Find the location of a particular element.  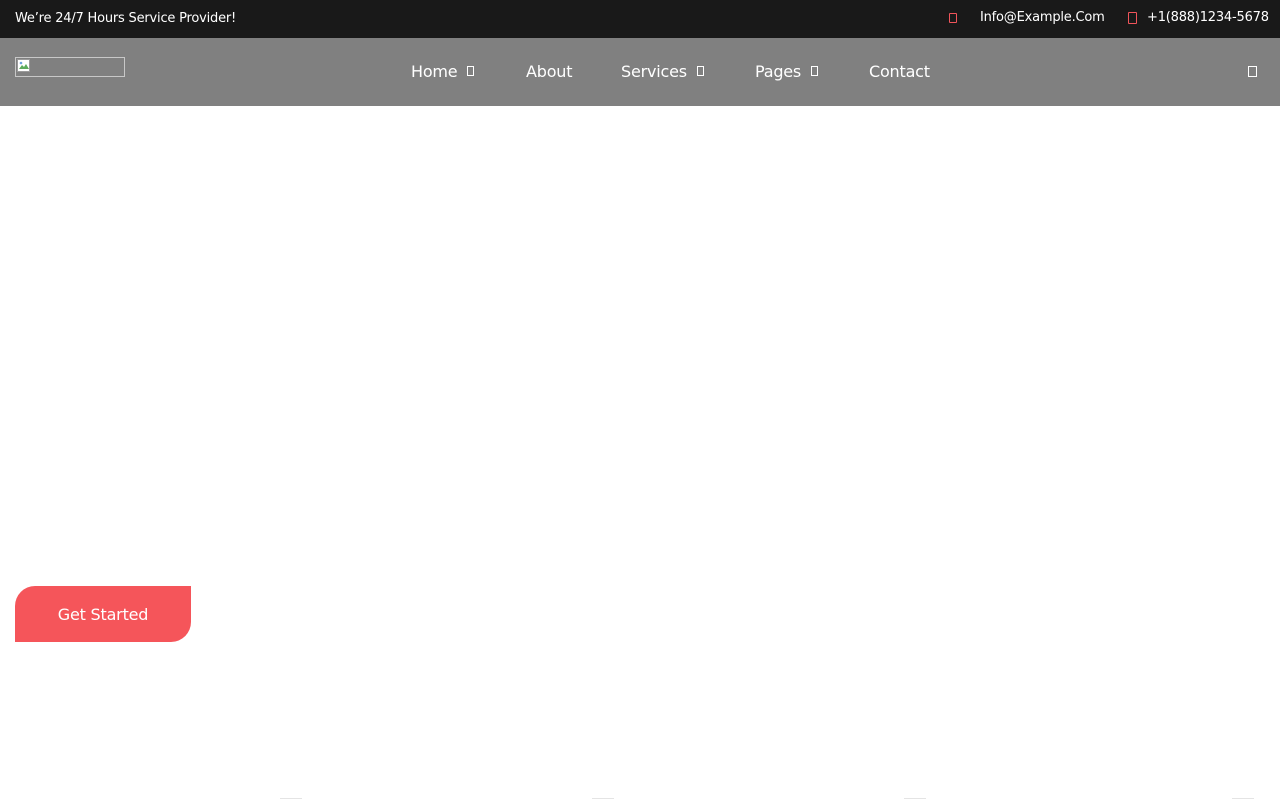

get-started-button: Get Started is located at coordinates (103, 614).